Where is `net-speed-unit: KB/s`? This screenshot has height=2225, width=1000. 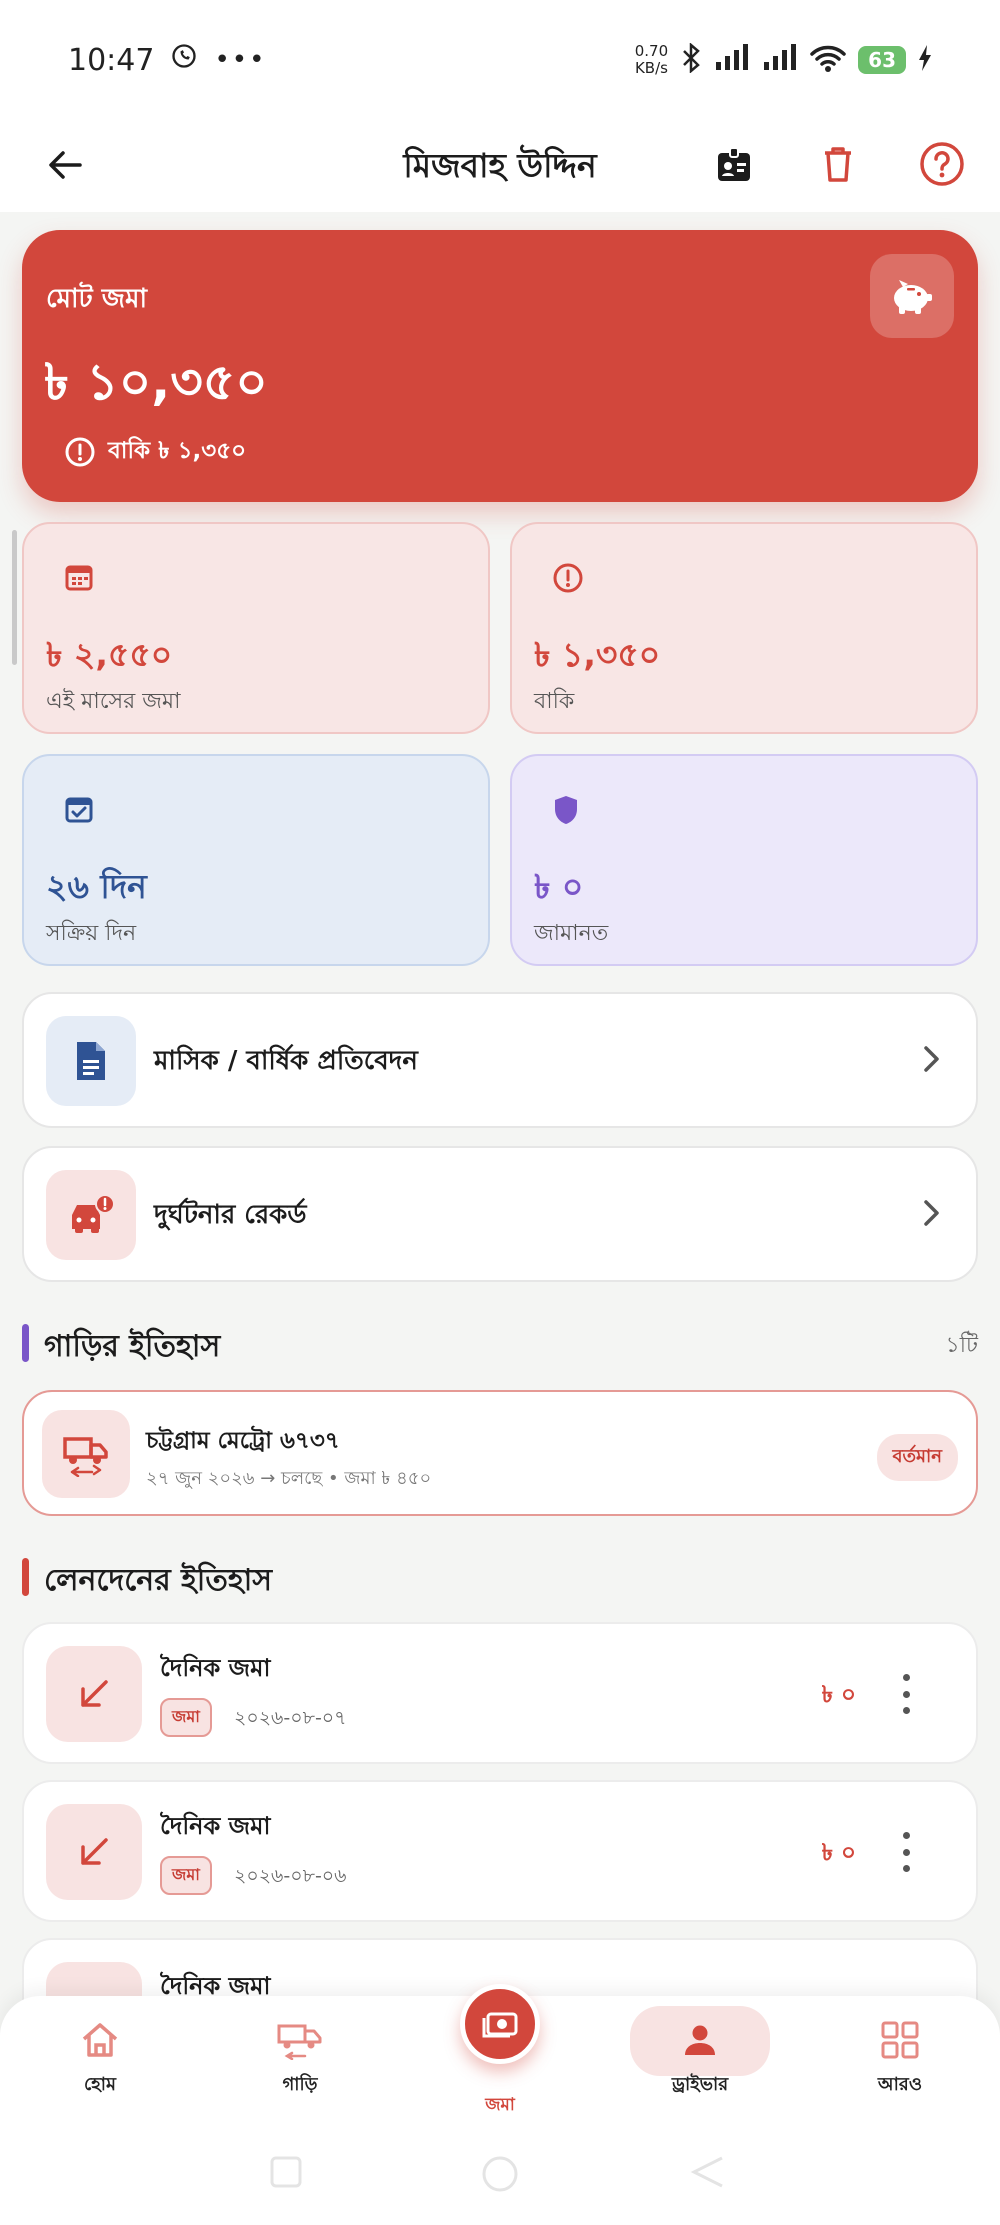 net-speed-unit: KB/s is located at coordinates (651, 68).